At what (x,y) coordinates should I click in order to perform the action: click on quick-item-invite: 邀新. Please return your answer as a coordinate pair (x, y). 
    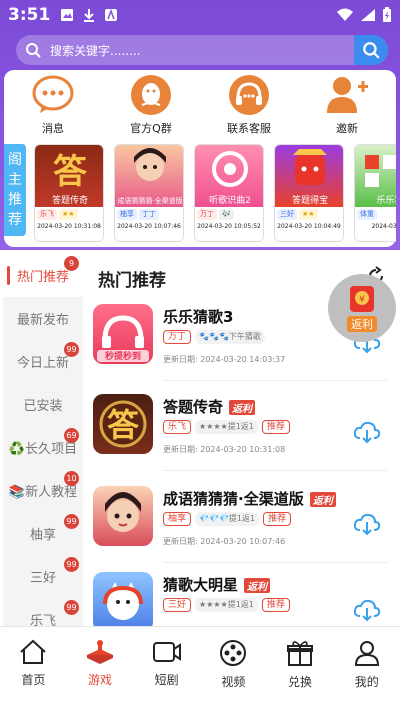
    Looking at the image, I should click on (347, 105).